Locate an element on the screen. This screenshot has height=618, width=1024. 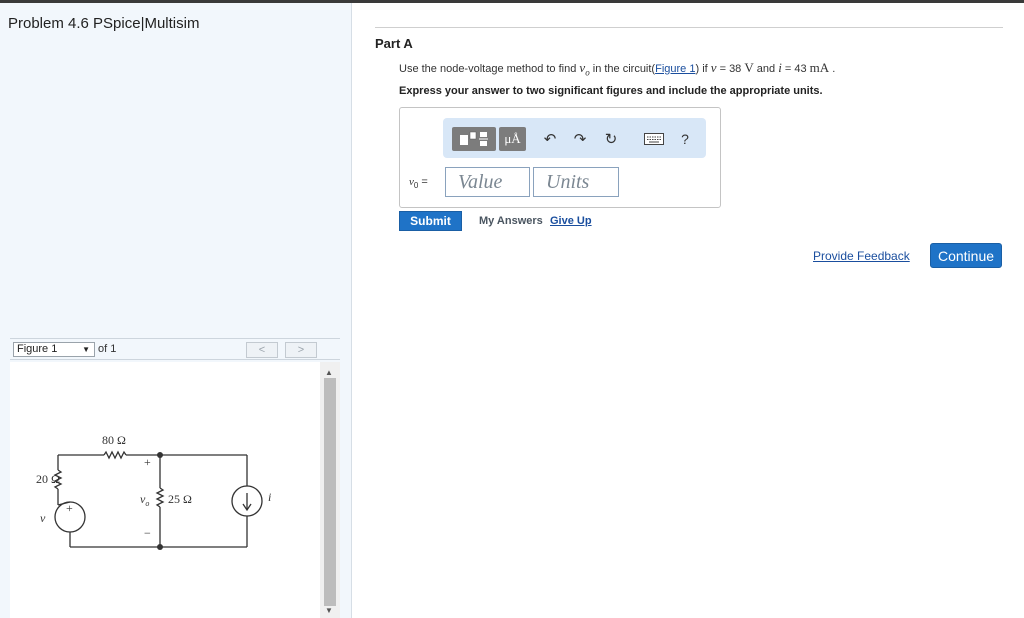
chevron-right-icon: > is located at coordinates (301, 350).